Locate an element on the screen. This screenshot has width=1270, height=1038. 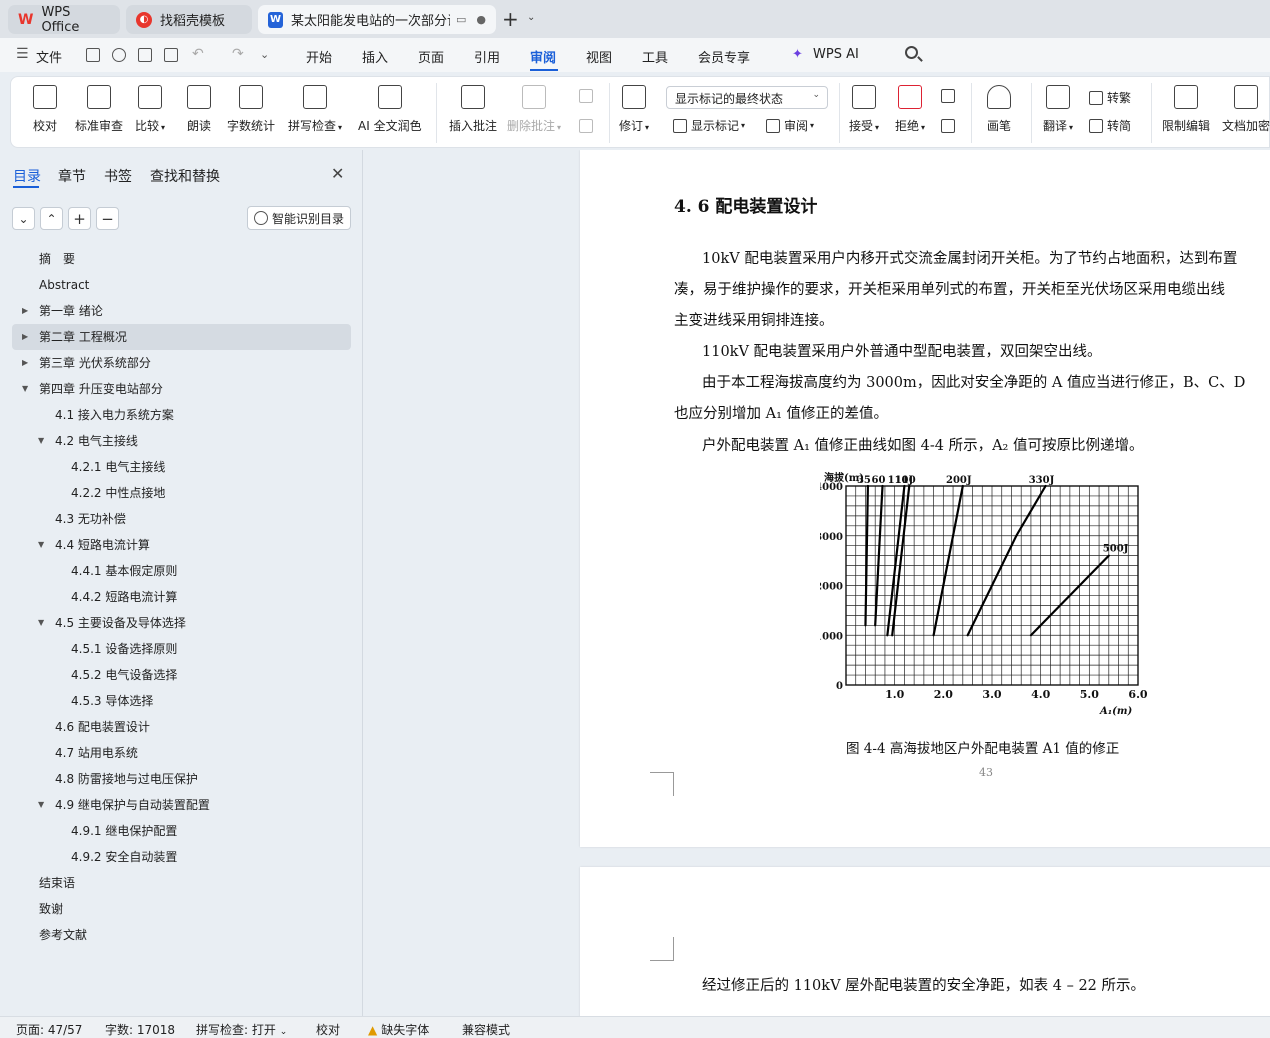
chevron-down-icon: ⌄ is located at coordinates (531, 17).